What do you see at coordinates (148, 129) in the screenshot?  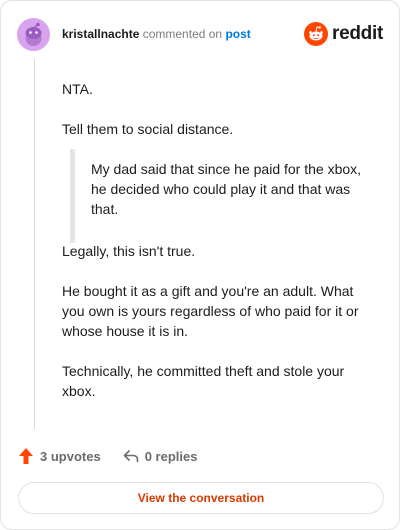 I see `comment-paragraph: Tell them to social distance.` at bounding box center [148, 129].